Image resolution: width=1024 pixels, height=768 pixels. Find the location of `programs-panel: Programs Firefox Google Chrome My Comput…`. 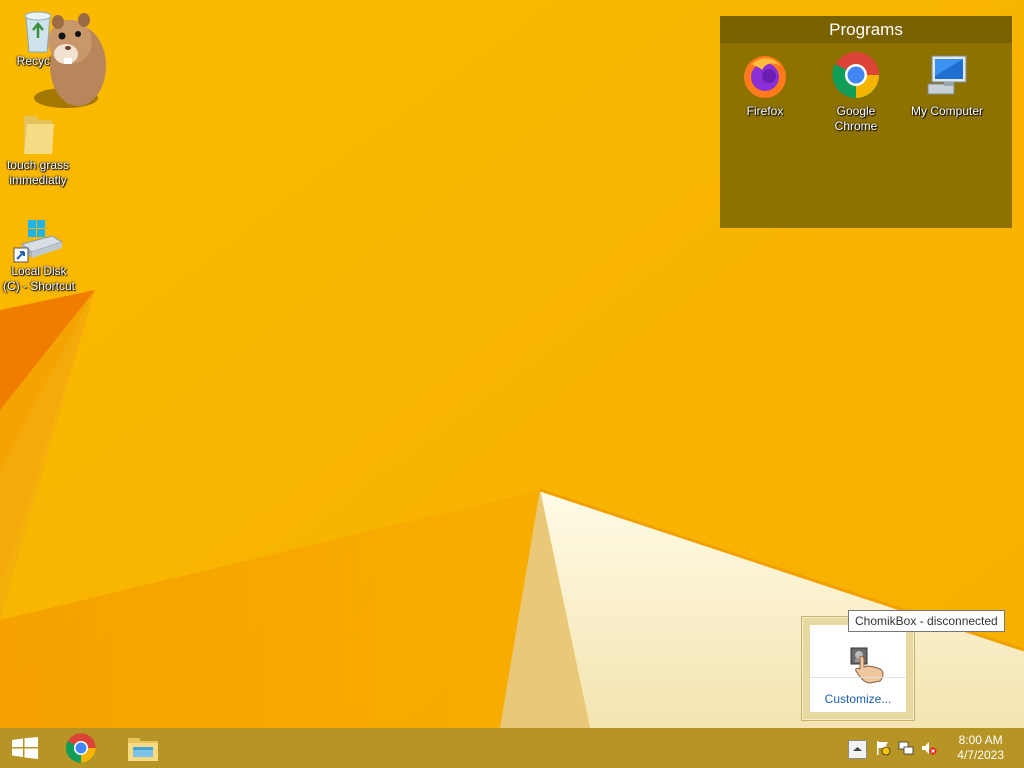

programs-panel: Programs Firefox Google Chrome My Comput… is located at coordinates (866, 122).